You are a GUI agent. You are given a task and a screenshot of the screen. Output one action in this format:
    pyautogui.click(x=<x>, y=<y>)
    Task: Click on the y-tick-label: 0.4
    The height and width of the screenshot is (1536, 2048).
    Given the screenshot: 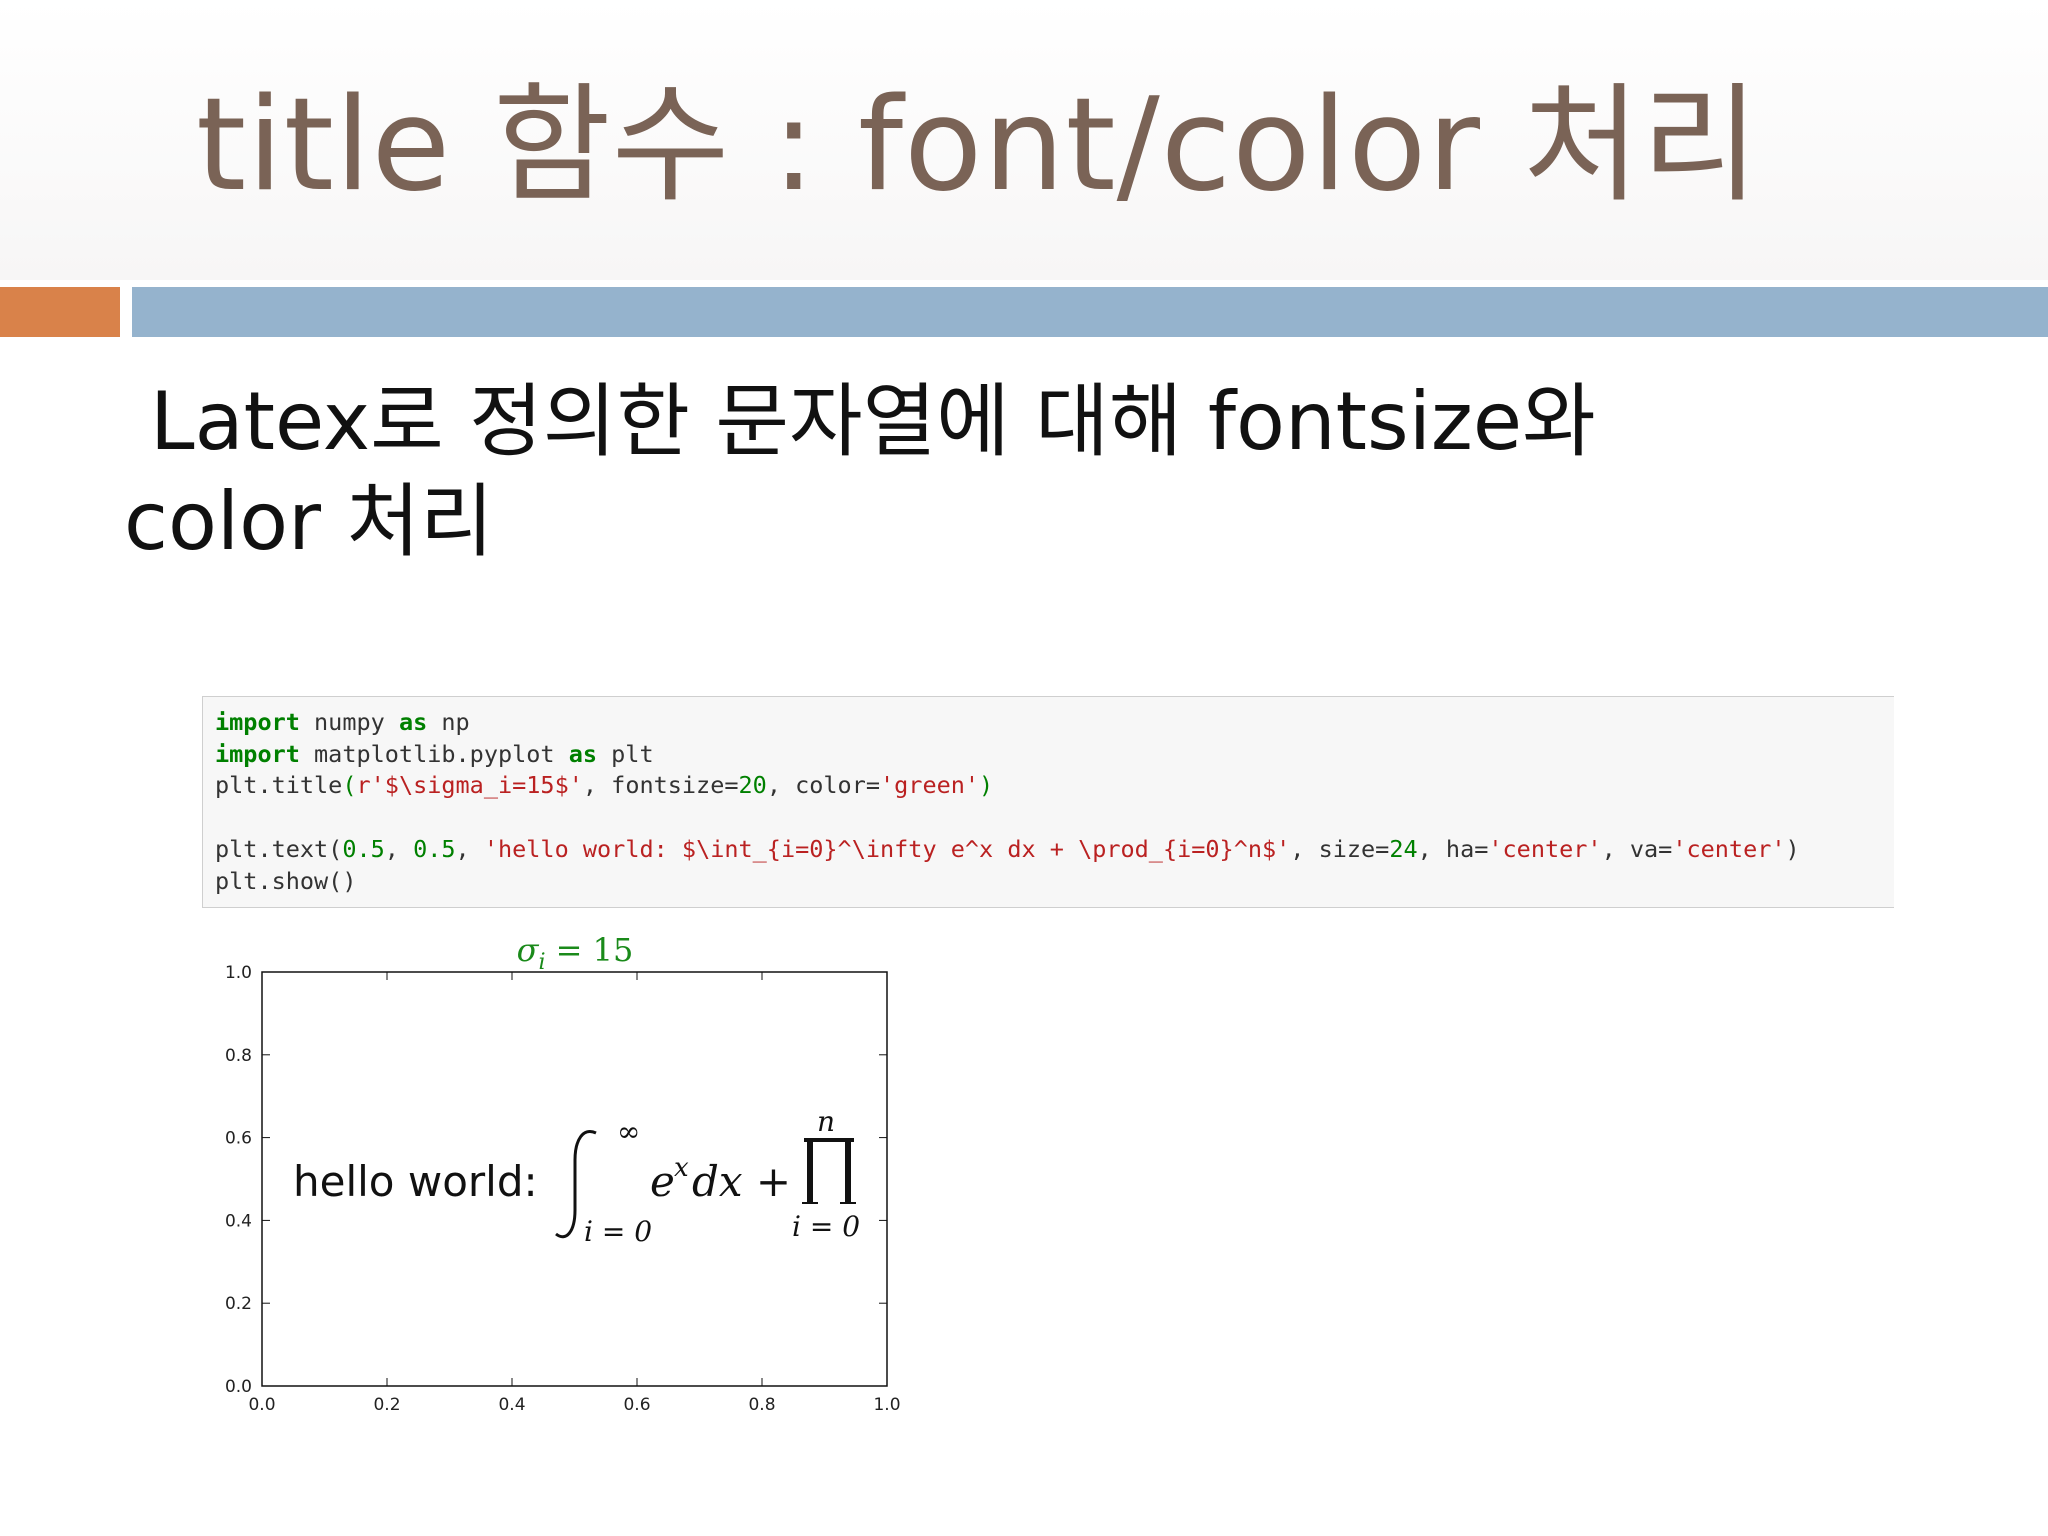 What is the action you would take?
    pyautogui.click(x=238, y=1221)
    